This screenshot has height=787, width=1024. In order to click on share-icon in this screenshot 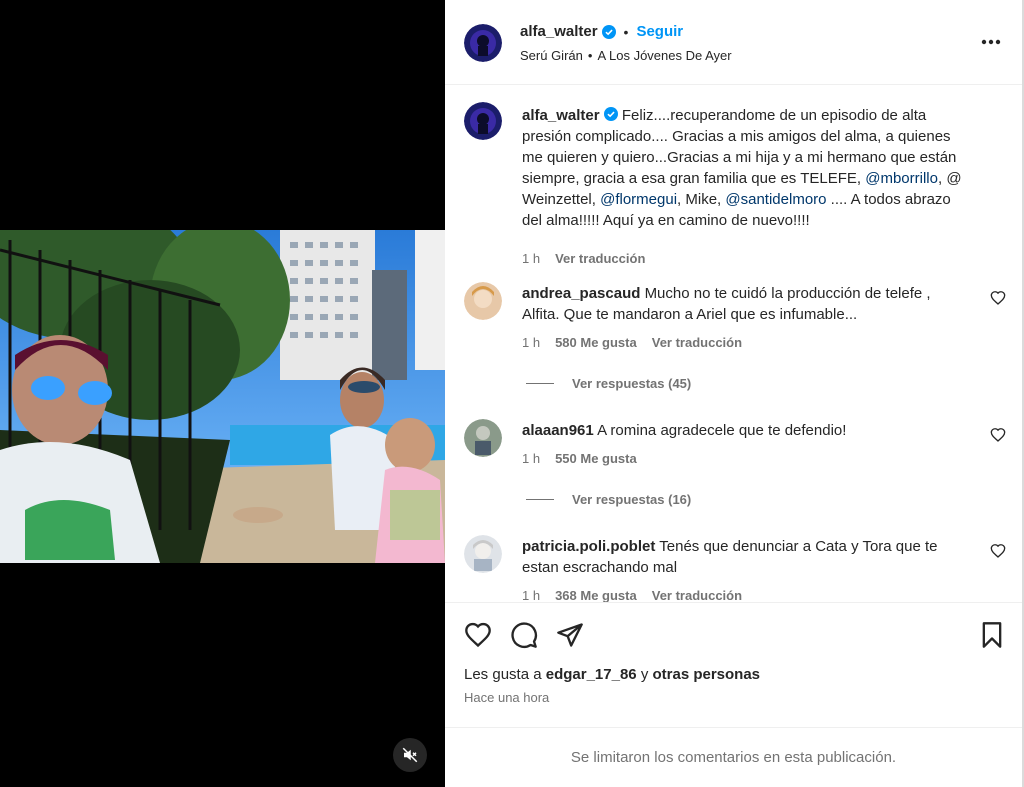, I will do `click(570, 635)`.